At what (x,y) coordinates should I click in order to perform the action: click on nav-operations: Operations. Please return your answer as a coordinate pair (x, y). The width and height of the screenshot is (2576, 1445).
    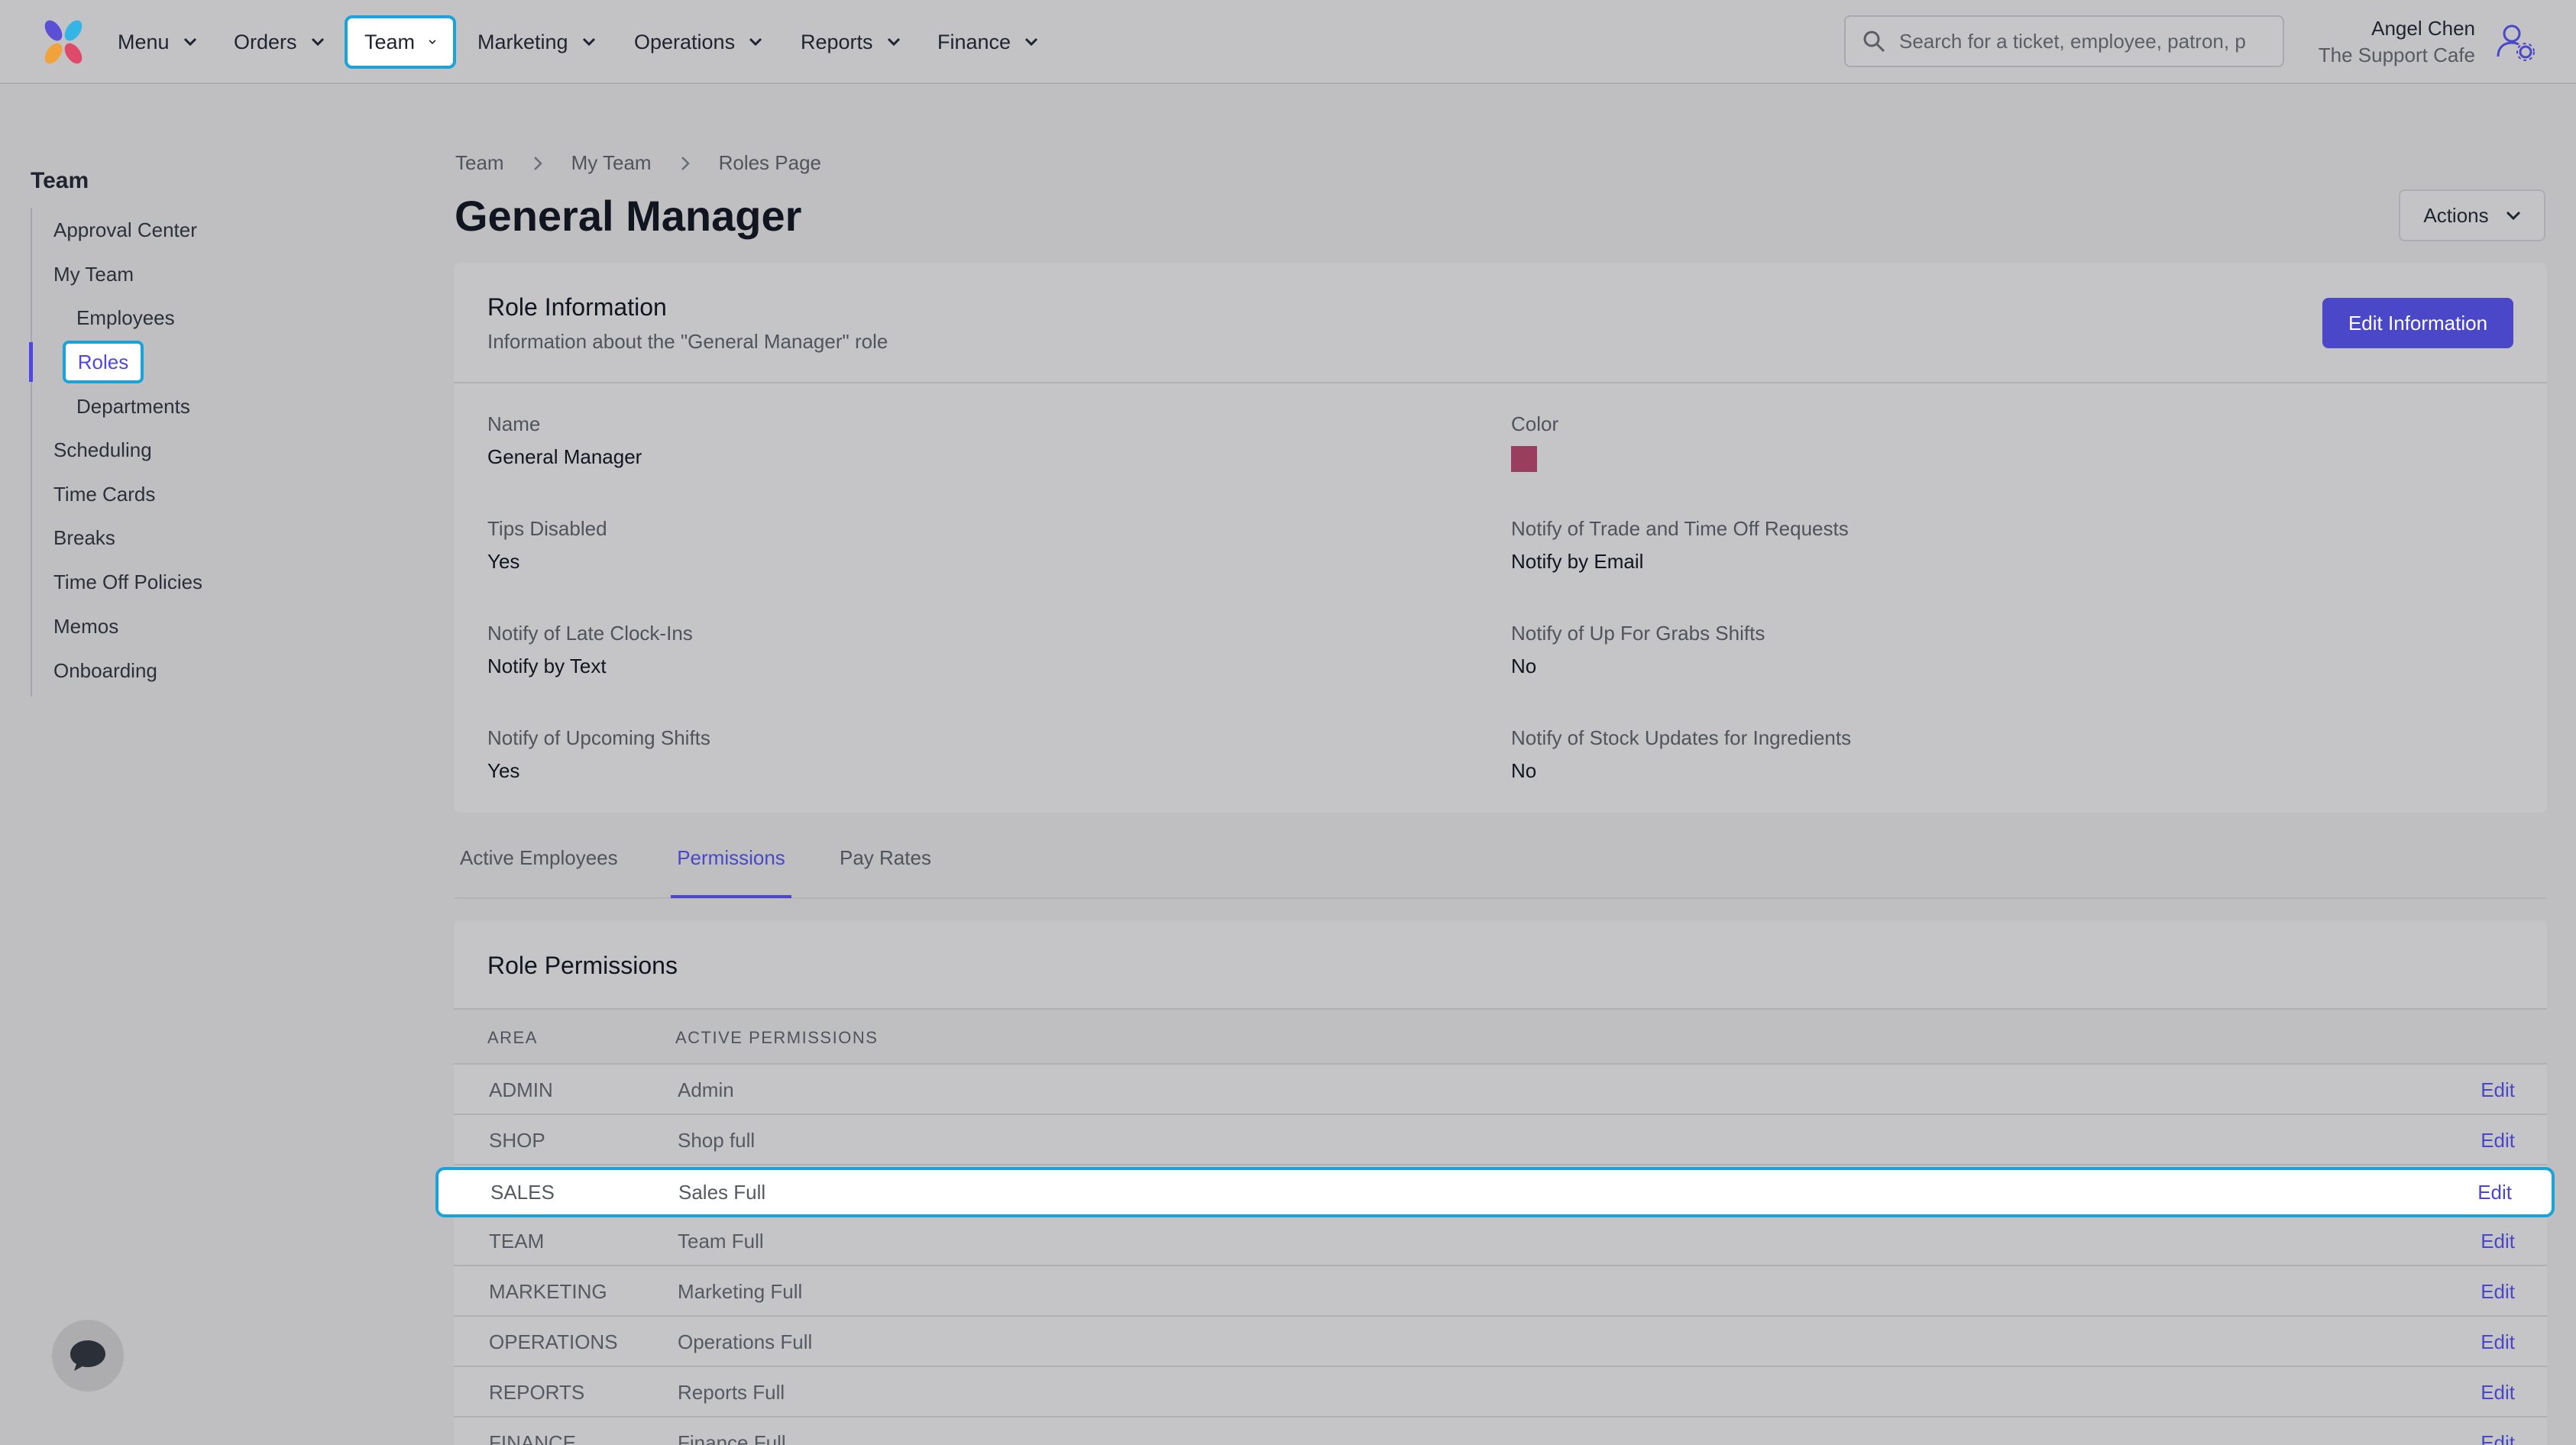
    Looking at the image, I should click on (698, 42).